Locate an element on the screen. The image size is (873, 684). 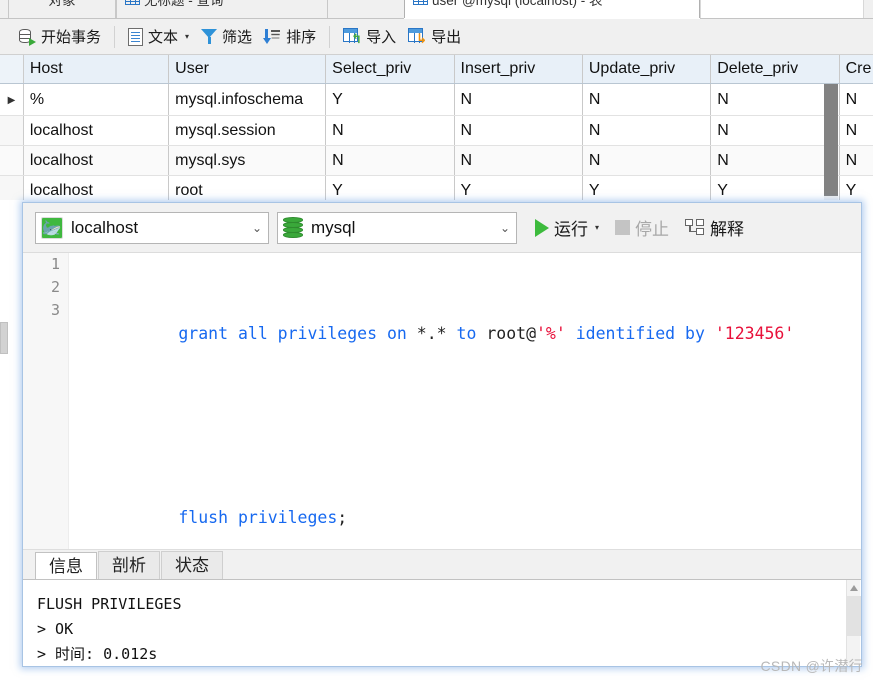
cell-user: mysql.sys is located at coordinates (247, 160).